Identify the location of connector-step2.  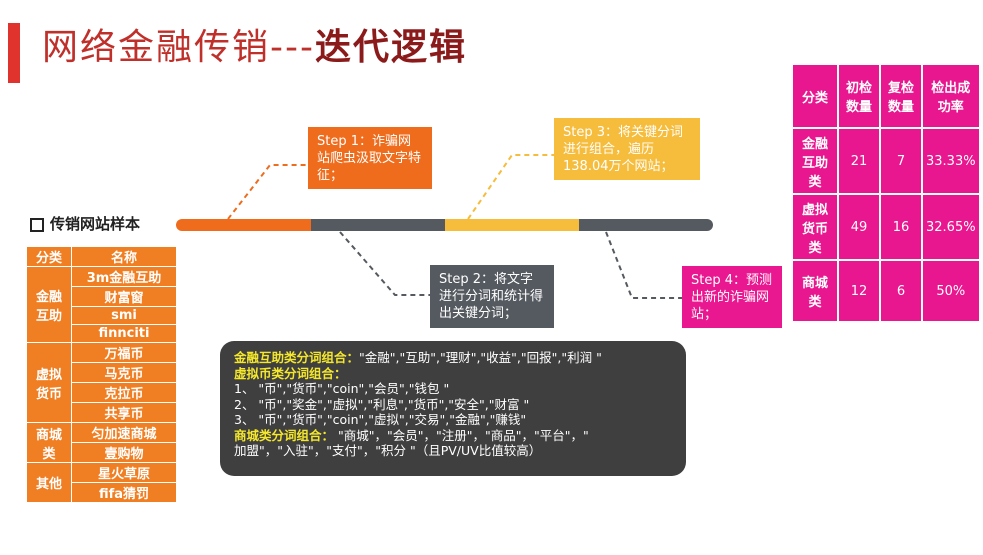
(388, 263).